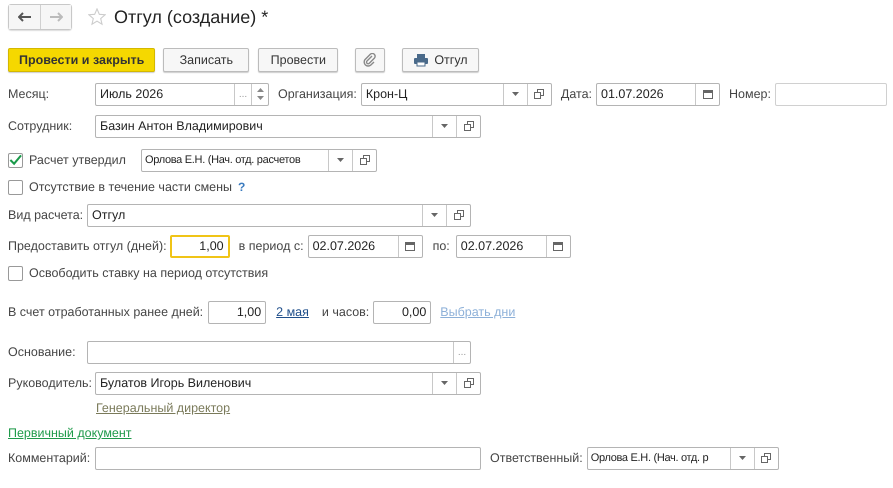 The width and height of the screenshot is (893, 488). I want to click on paperclip-icon, so click(370, 60).